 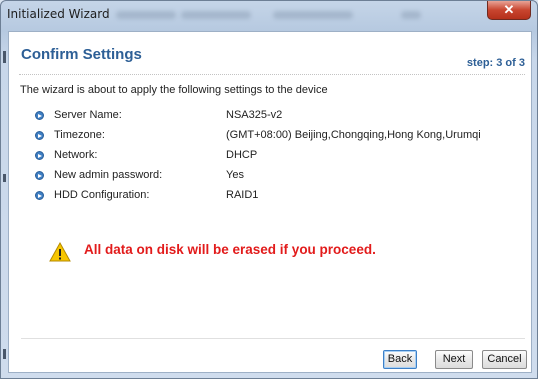 I want to click on warning-icon, so click(x=60, y=252).